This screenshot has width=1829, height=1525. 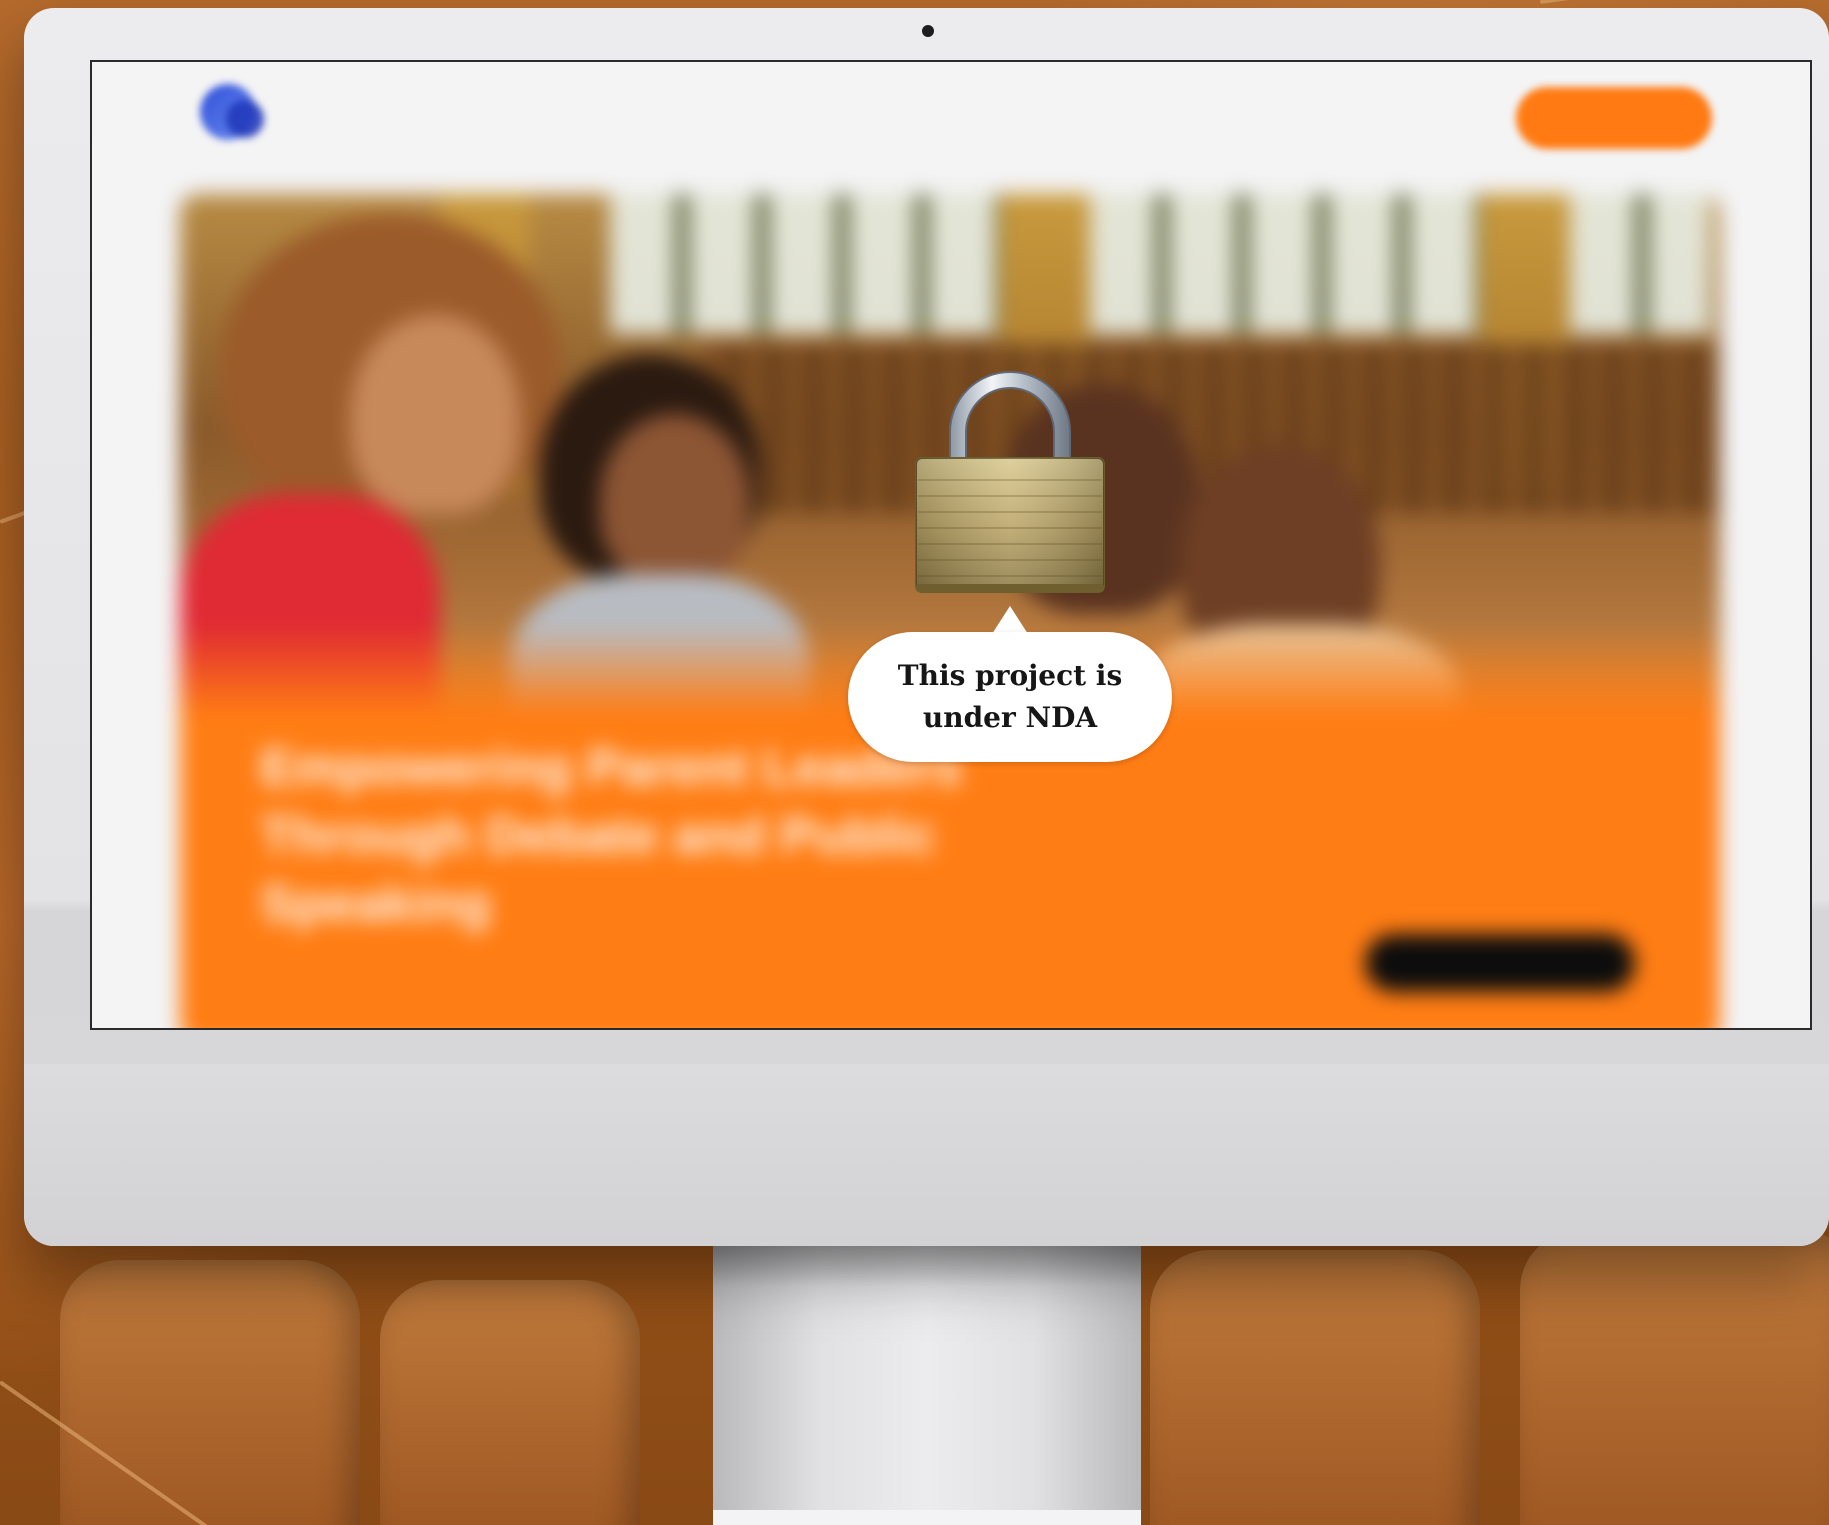 I want to click on website-header, so click(x=951, y=122).